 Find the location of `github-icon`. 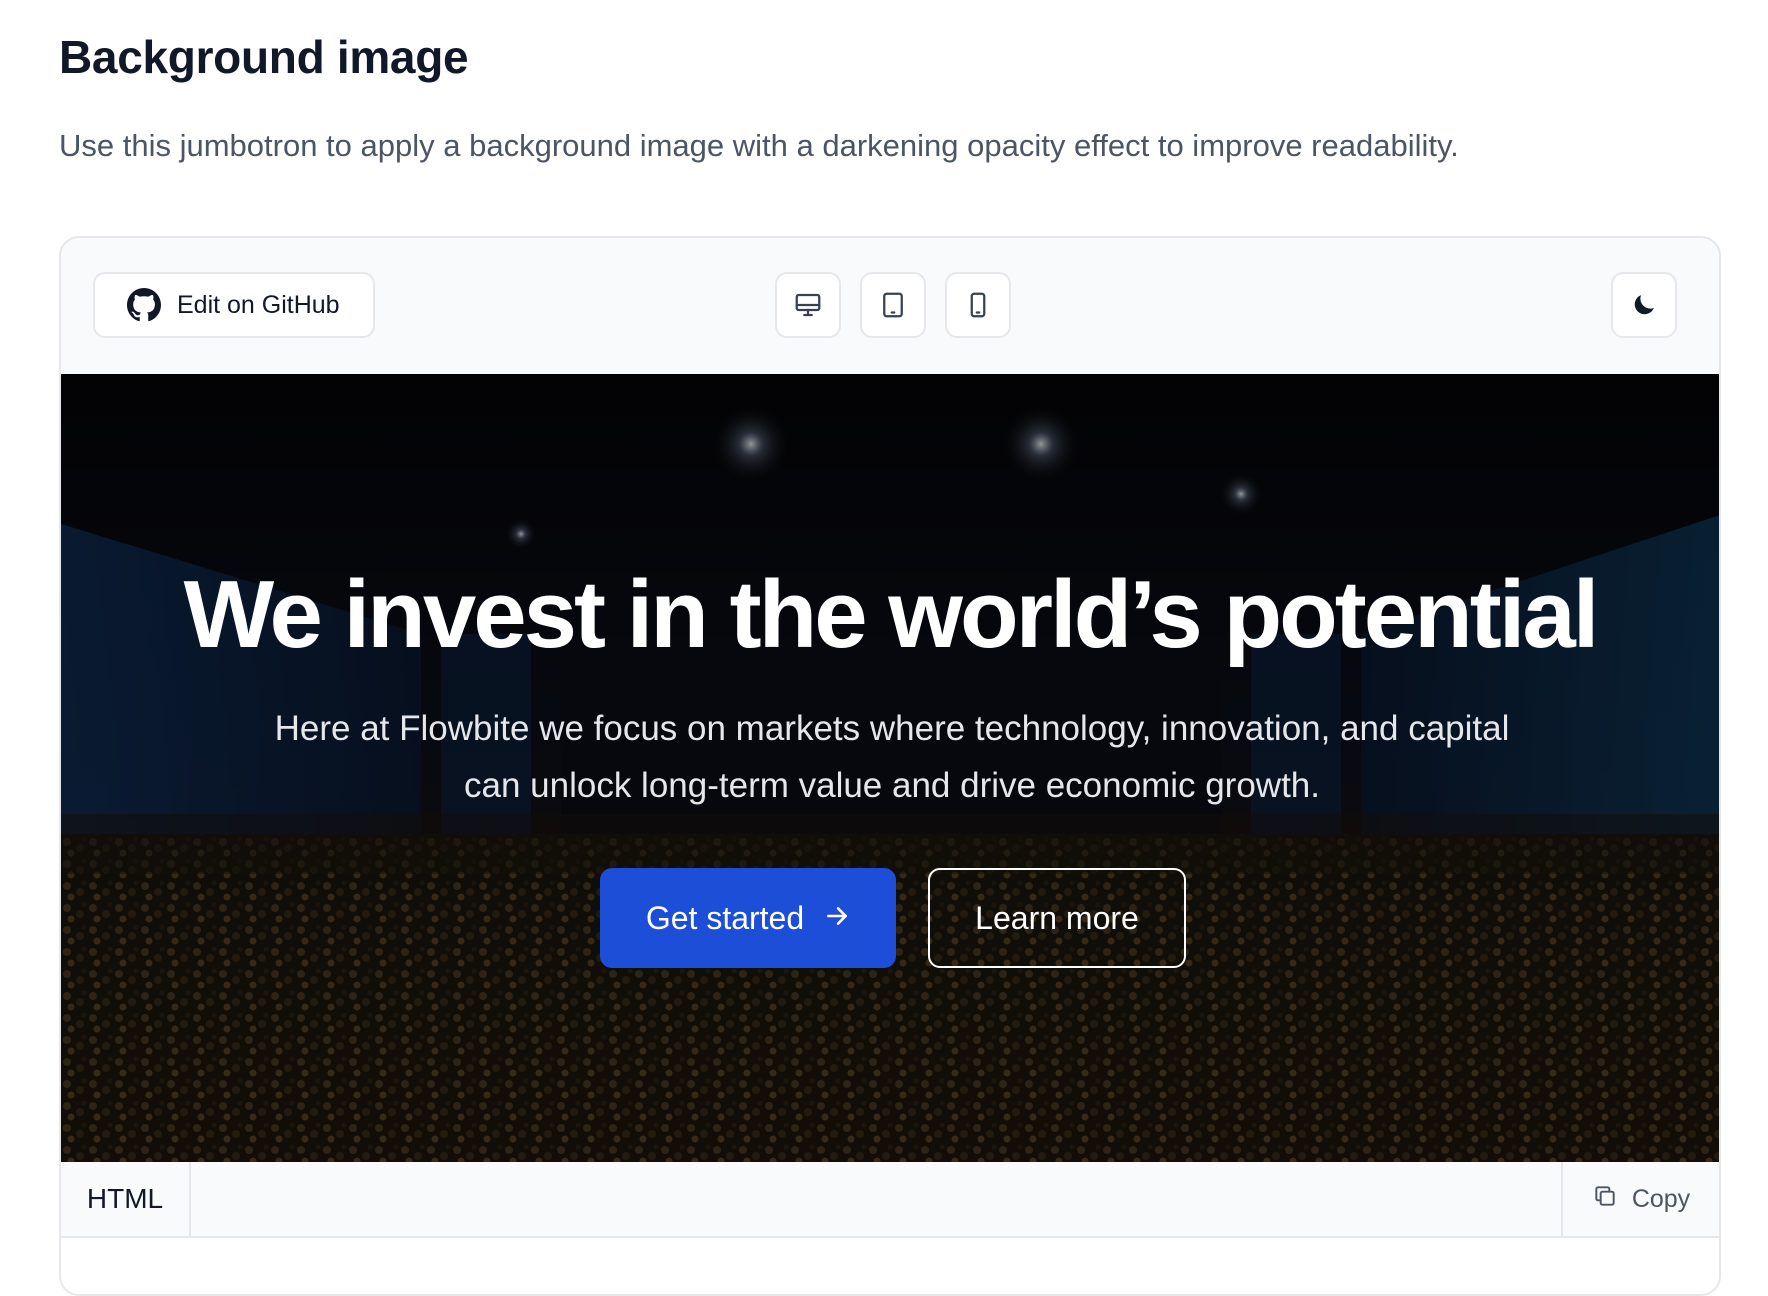

github-icon is located at coordinates (144, 305).